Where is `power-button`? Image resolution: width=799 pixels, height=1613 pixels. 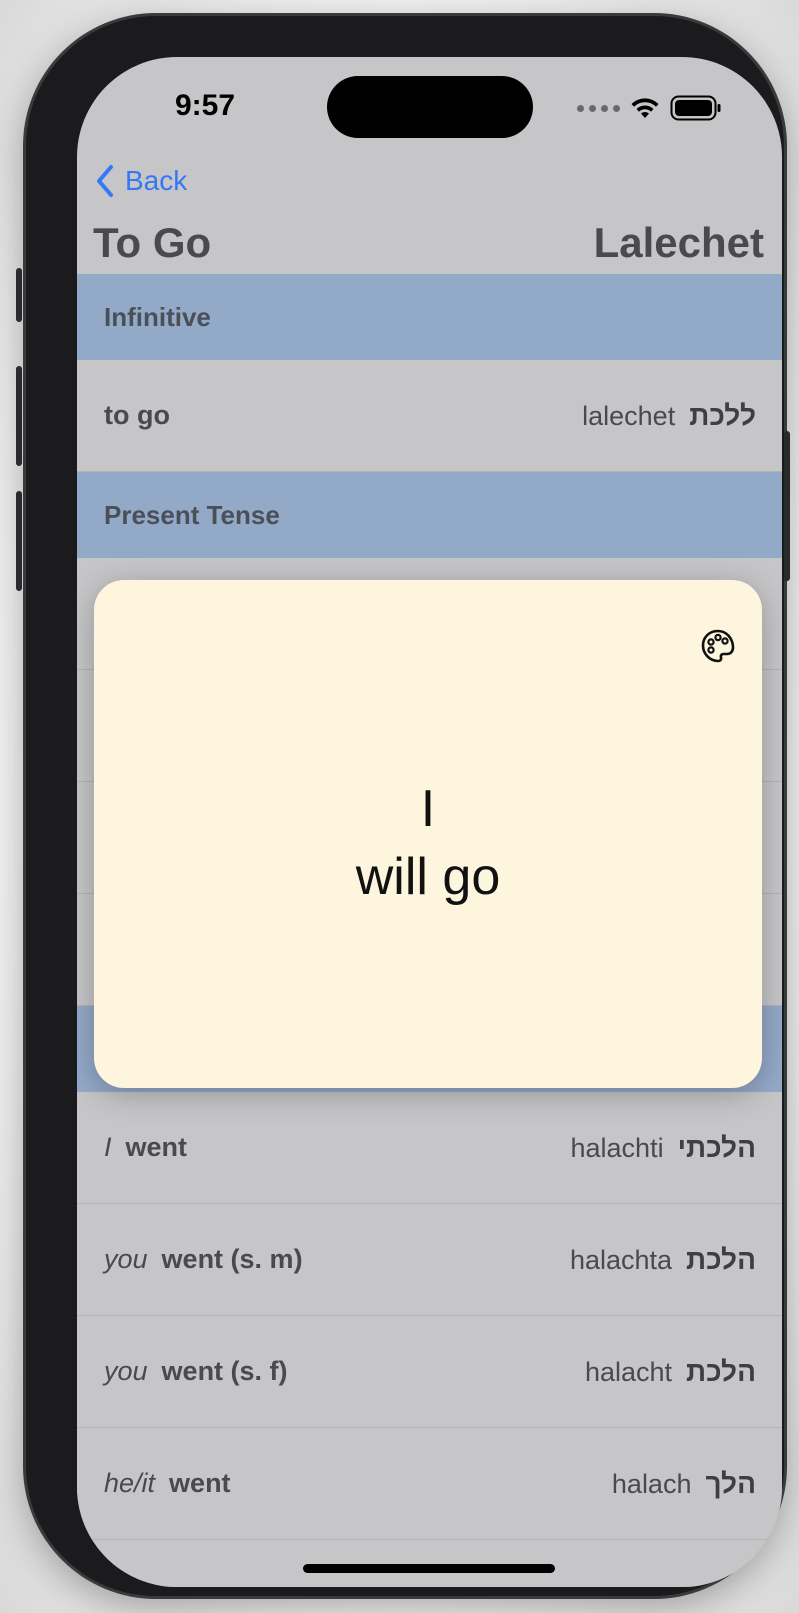 power-button is located at coordinates (787, 506).